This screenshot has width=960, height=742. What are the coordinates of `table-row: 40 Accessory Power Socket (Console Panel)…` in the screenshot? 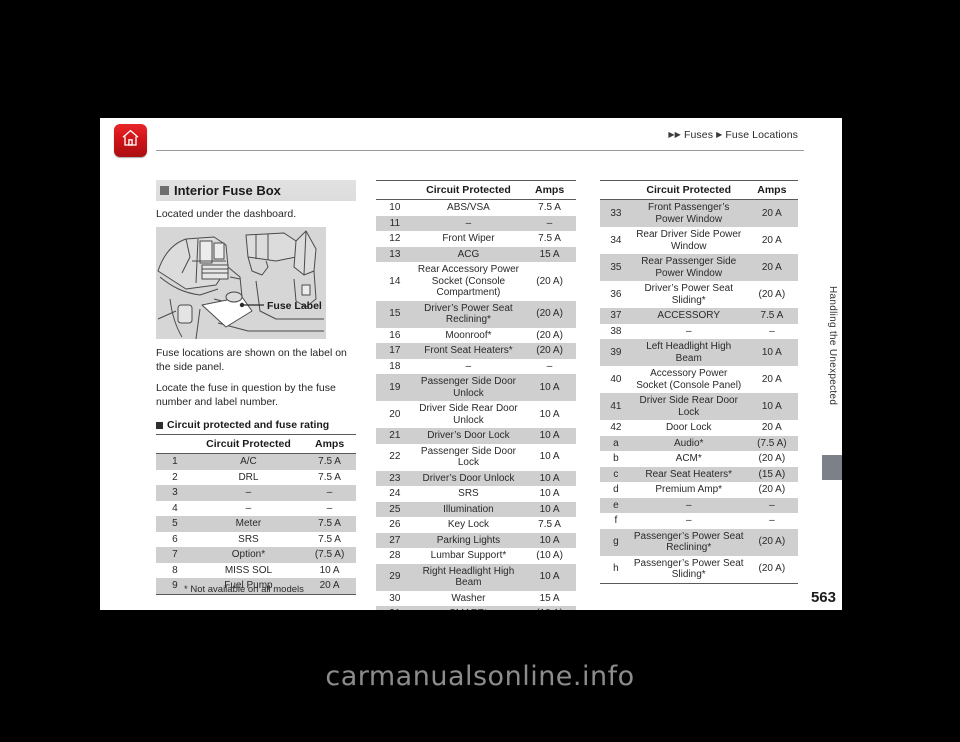 It's located at (699, 379).